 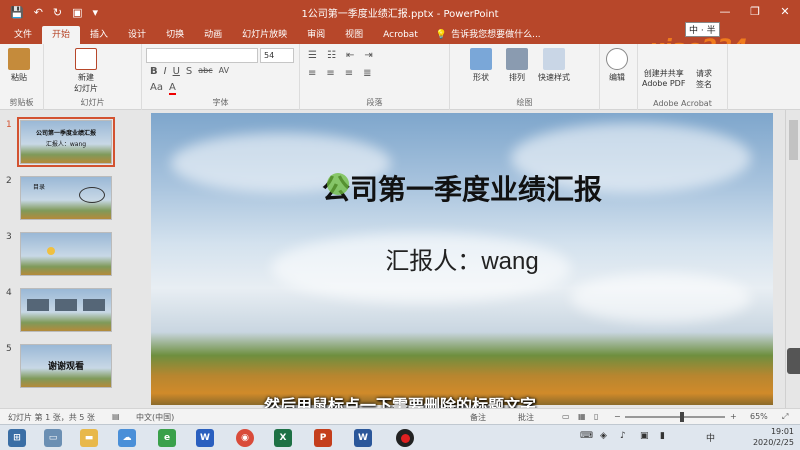 I want to click on font-format-row: B I U S abc AV, so click(x=189, y=71).